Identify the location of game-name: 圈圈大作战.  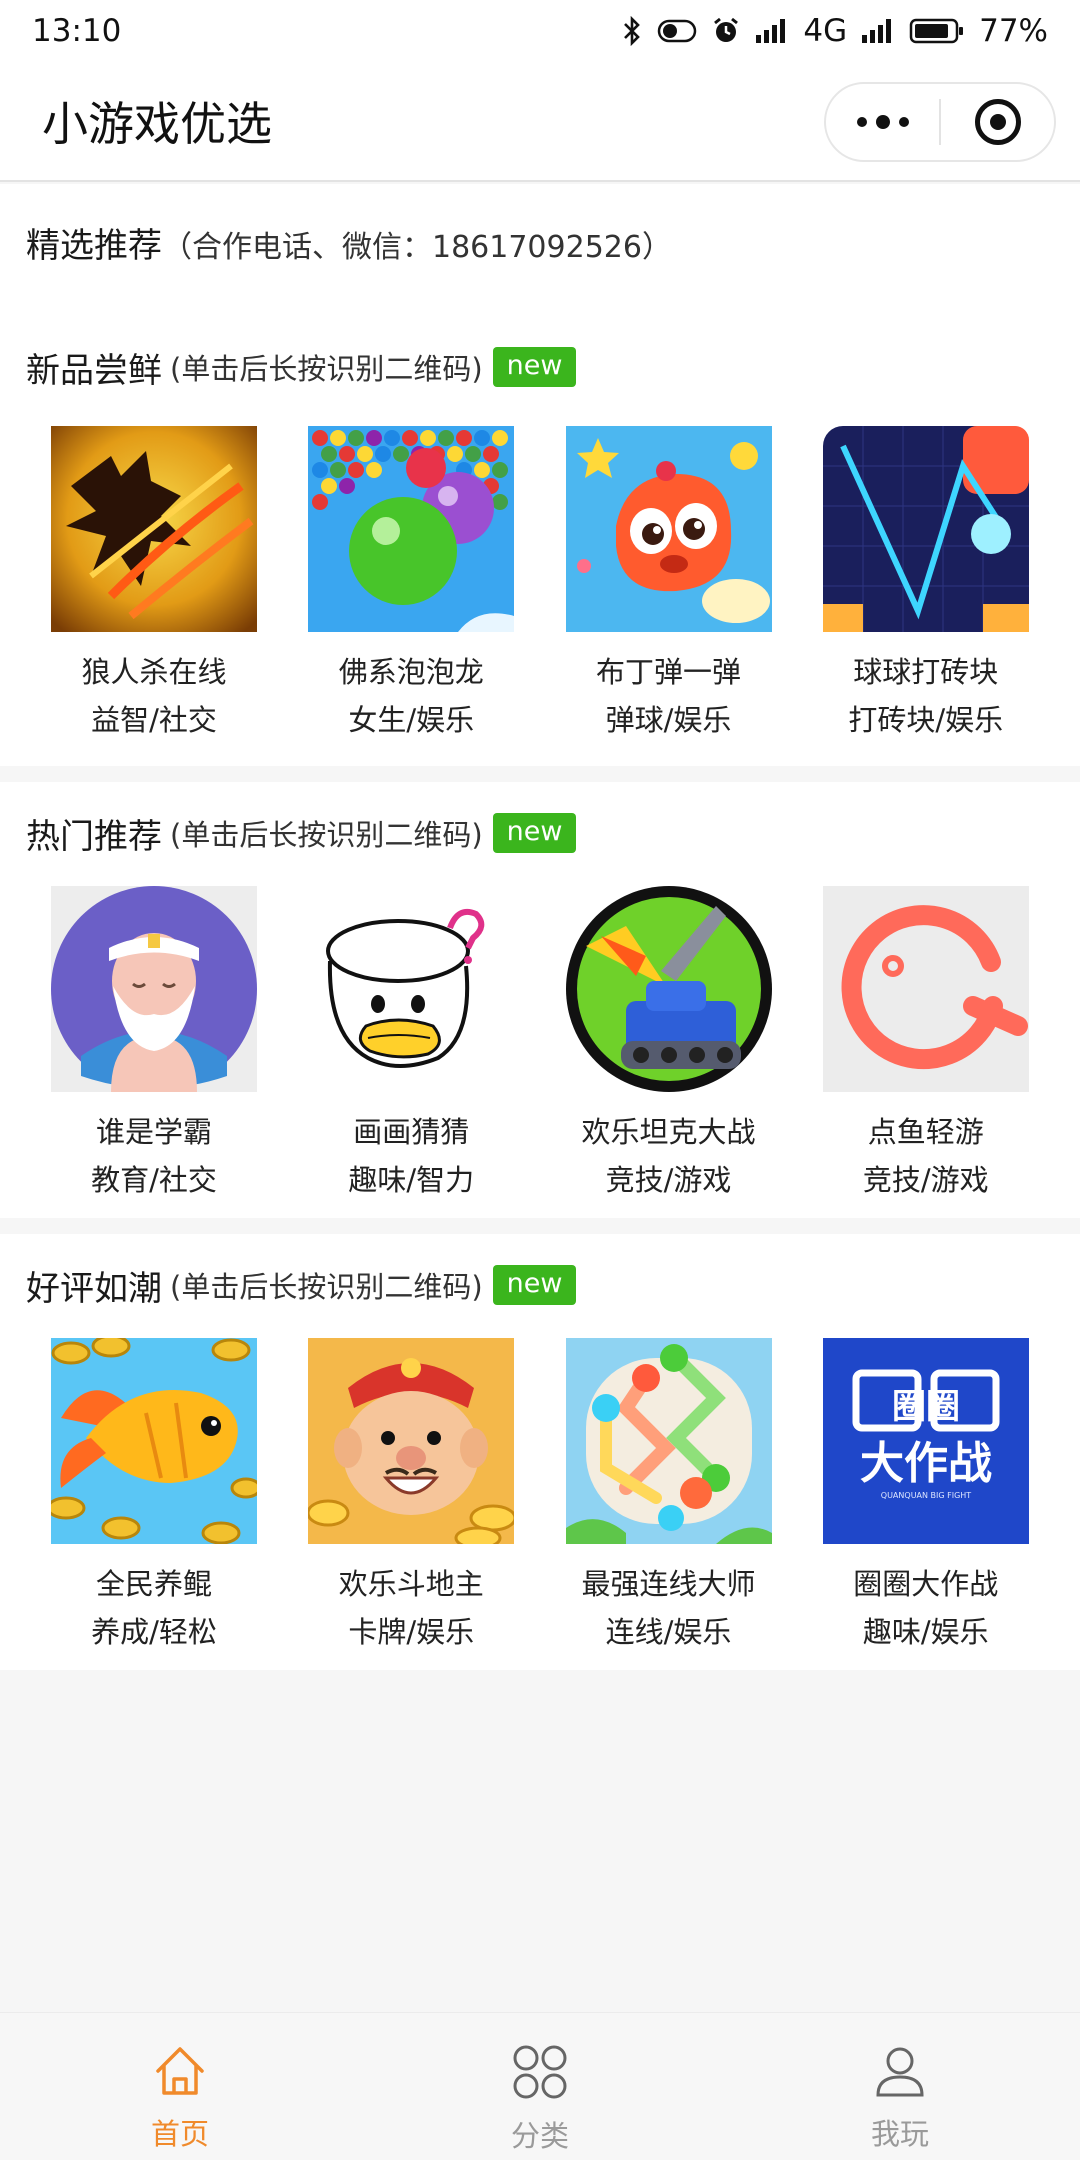
(926, 1584).